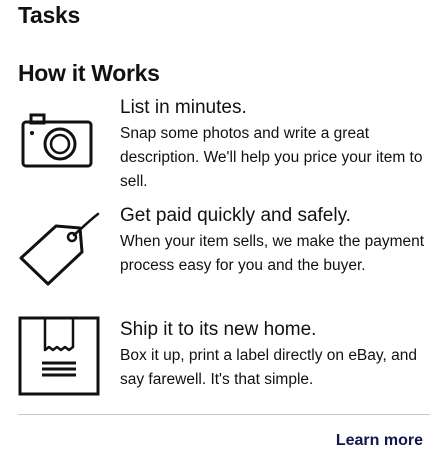 The width and height of the screenshot is (445, 461). What do you see at coordinates (218, 329) in the screenshot?
I see `step-heading: Ship it to its new home.` at bounding box center [218, 329].